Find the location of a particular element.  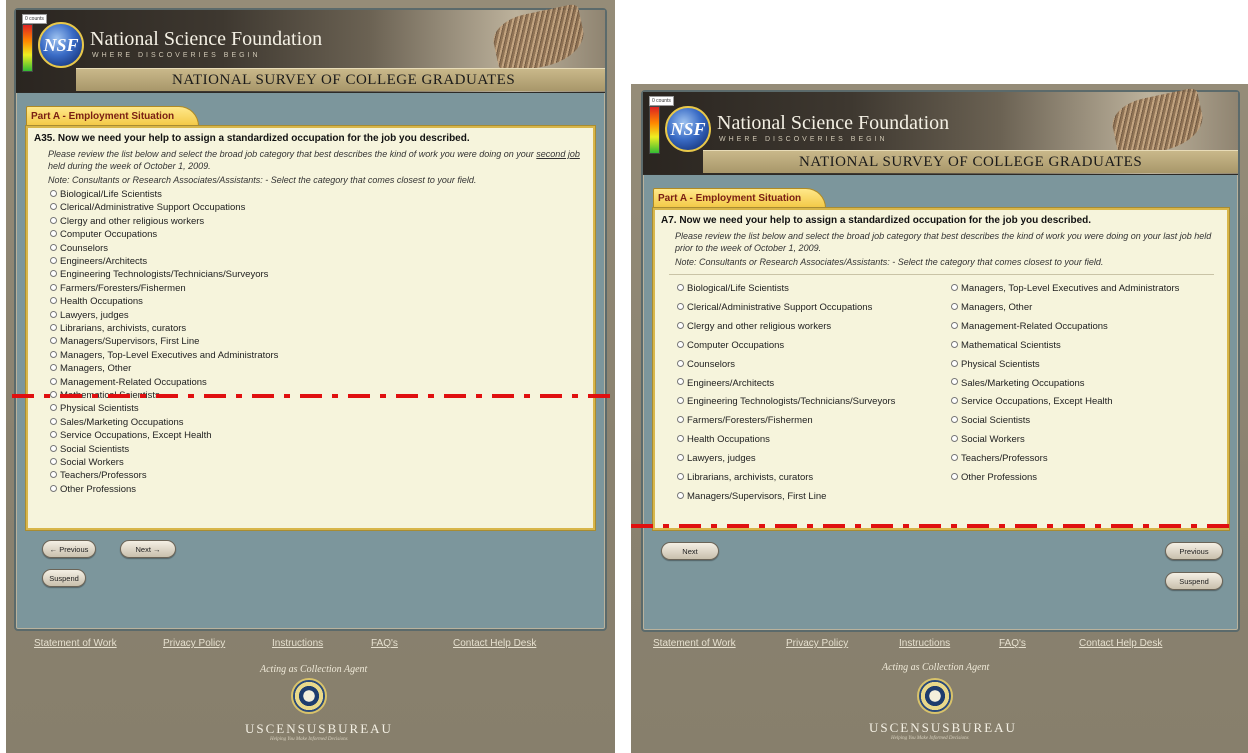

left-option-9: Lawyers, judges is located at coordinates (89, 316).